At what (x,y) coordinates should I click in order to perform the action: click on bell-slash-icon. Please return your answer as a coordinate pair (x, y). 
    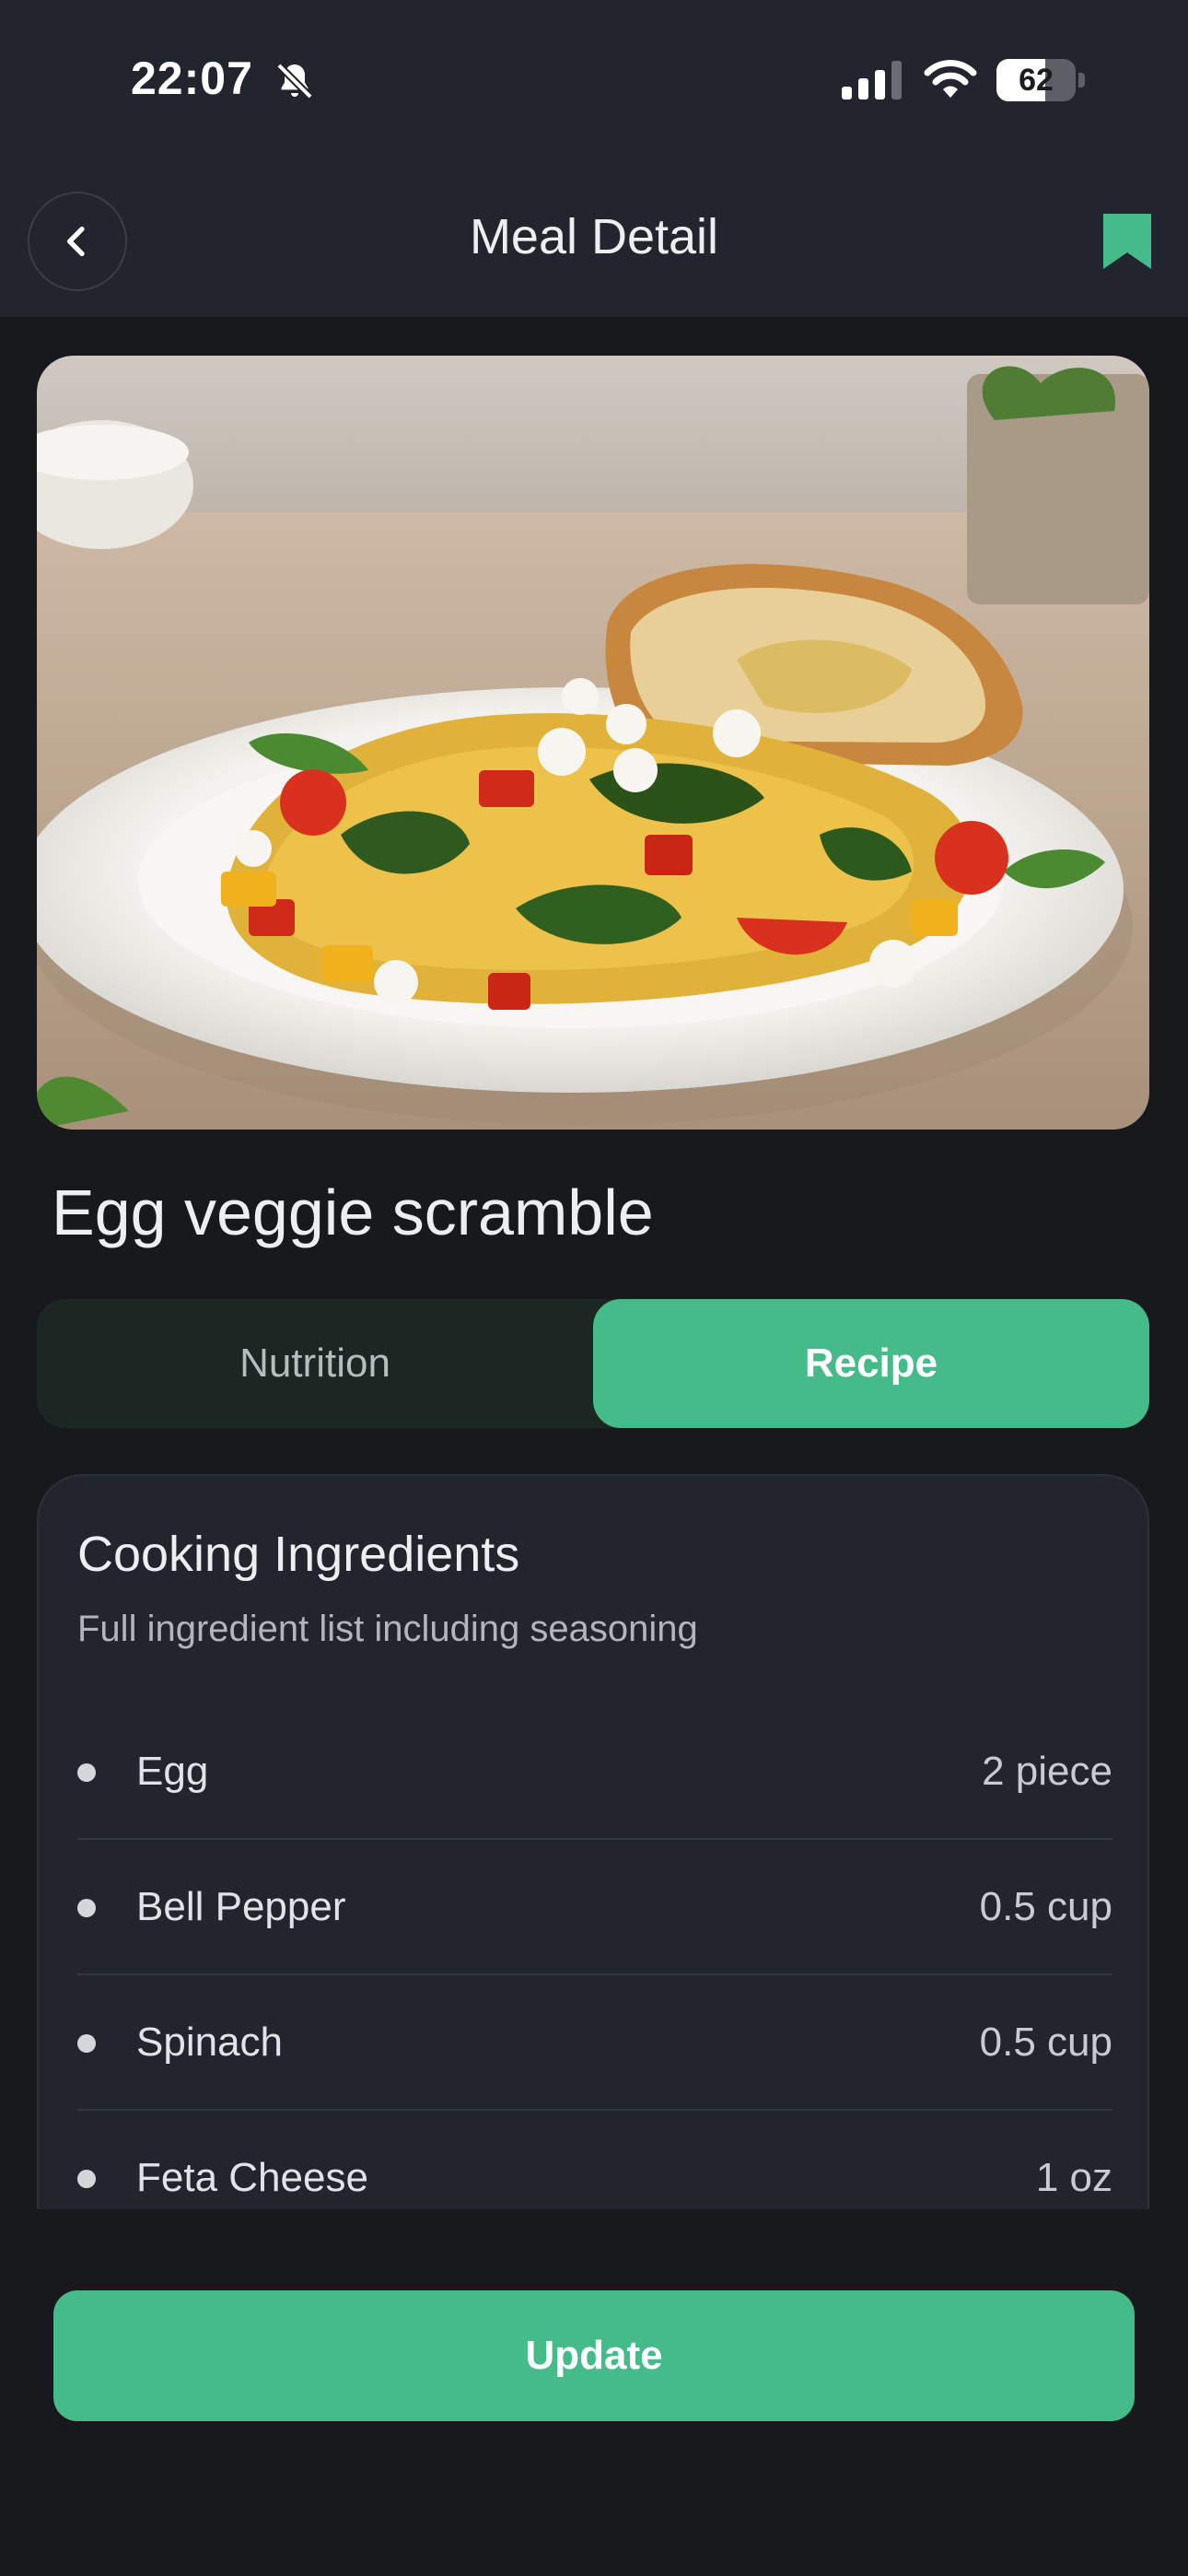
    Looking at the image, I should click on (294, 81).